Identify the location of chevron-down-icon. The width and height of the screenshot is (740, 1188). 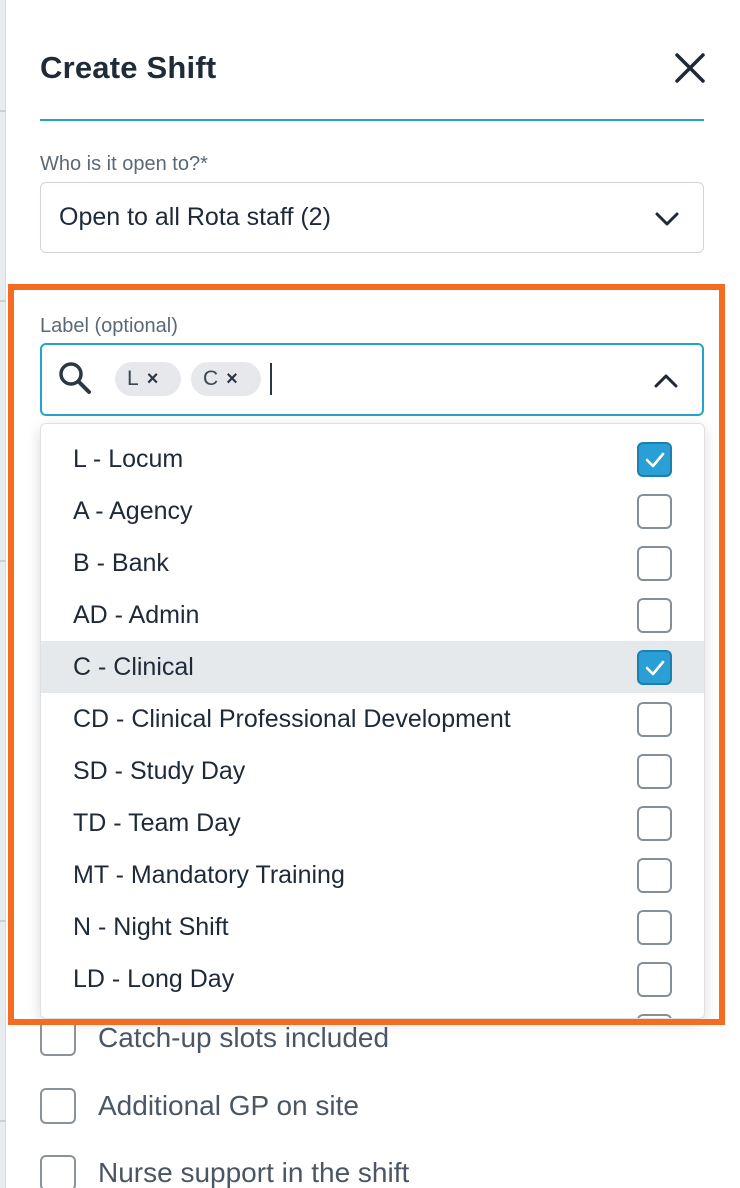
(667, 219).